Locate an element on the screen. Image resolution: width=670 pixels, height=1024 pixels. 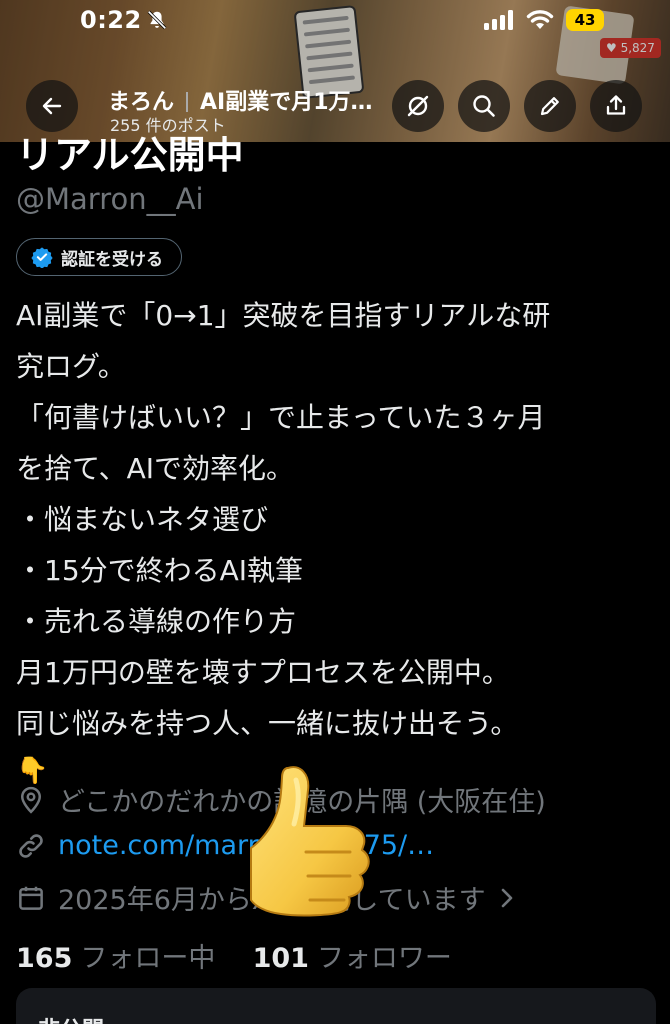
back-button is located at coordinates (52, 106).